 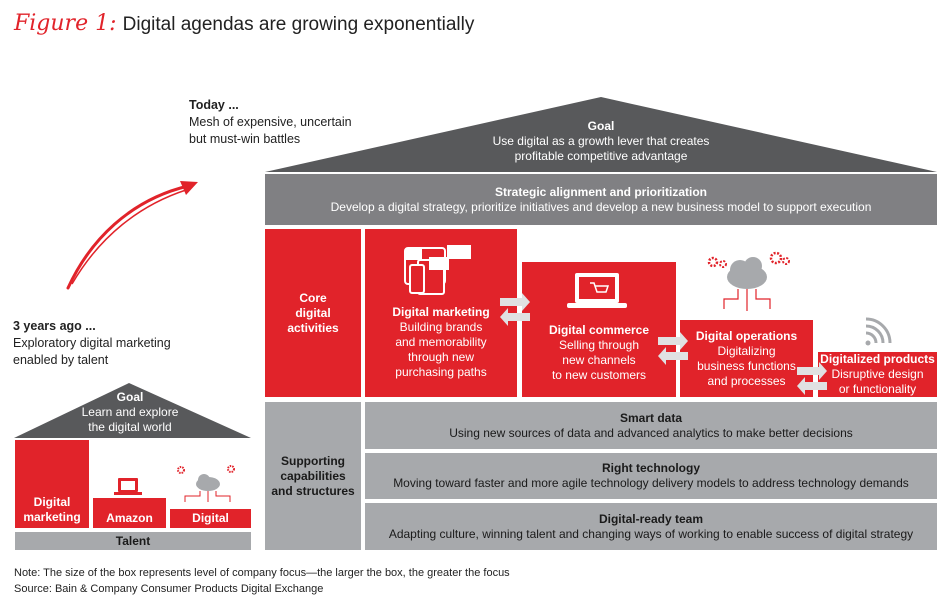 I want to click on core-text: through new, so click(x=441, y=357).